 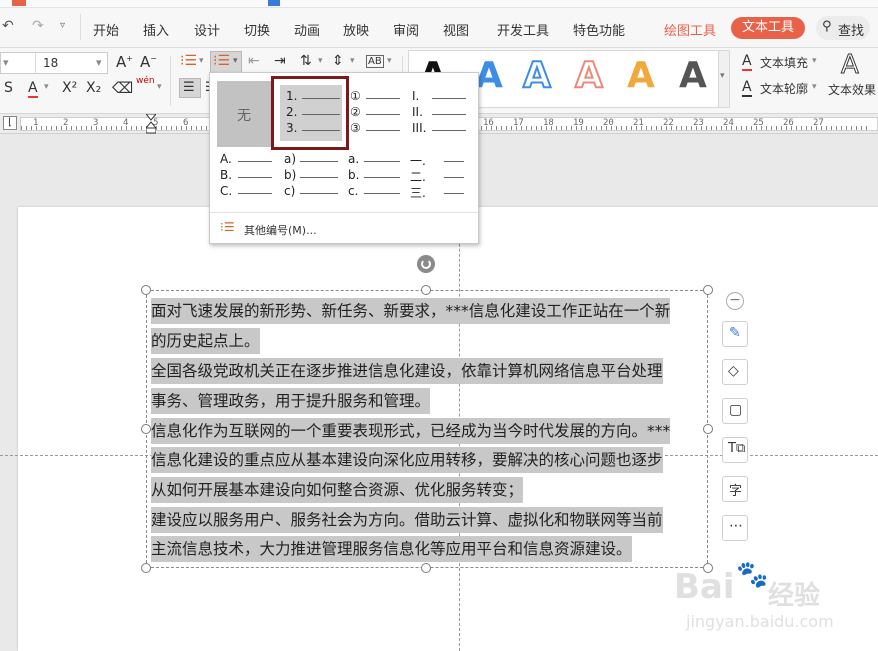 I want to click on text-line: 信息化建设的重点应从基本建设向深化应用转移，要解决的核心问题也逐步, so click(x=407, y=460).